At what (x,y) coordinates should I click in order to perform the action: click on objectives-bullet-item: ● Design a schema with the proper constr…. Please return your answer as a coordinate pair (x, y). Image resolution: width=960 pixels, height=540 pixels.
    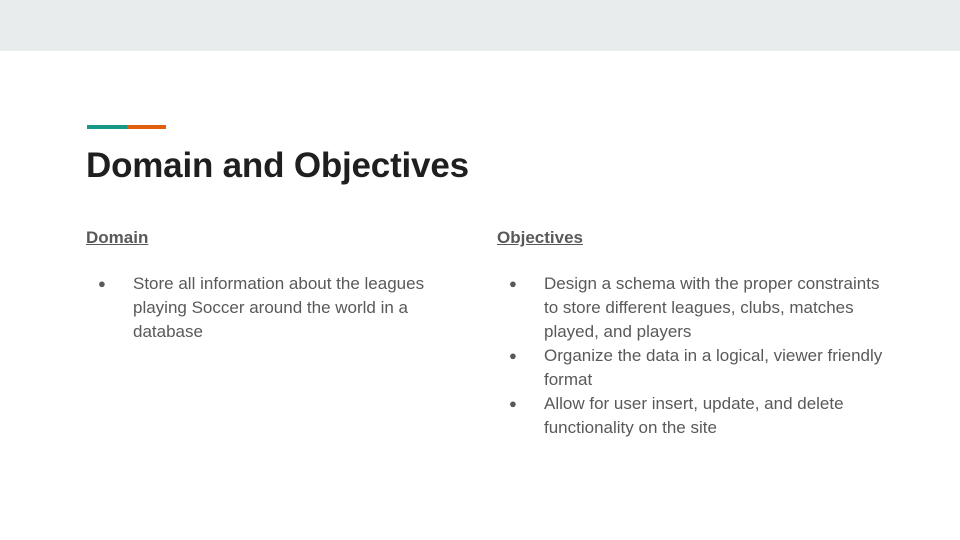
    Looking at the image, I should click on (692, 308).